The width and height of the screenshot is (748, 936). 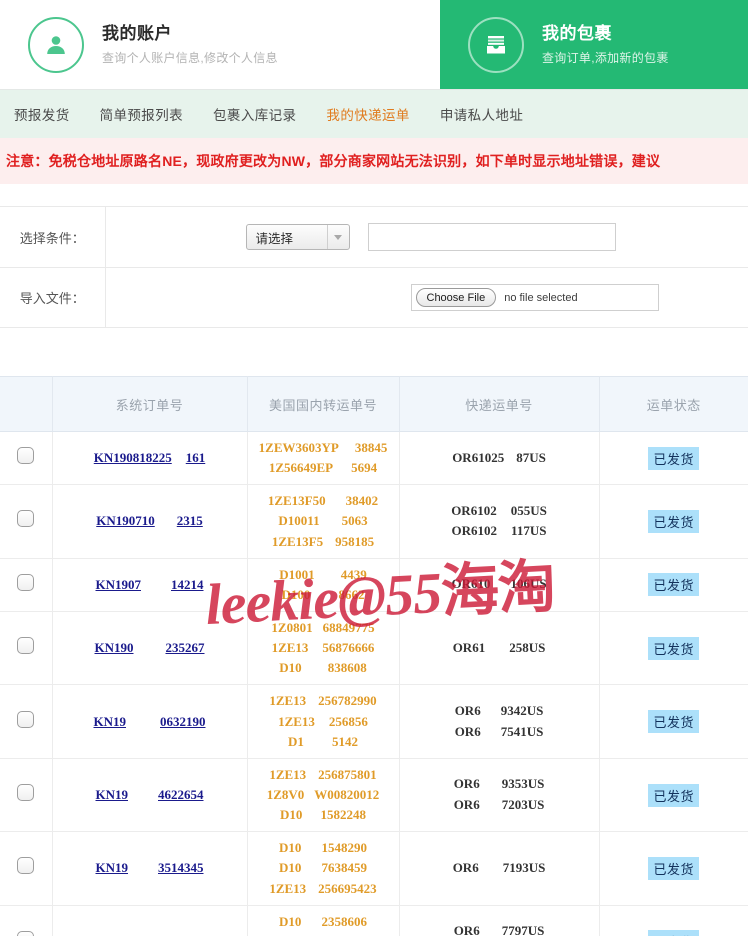 What do you see at coordinates (323, 815) in the screenshot?
I see `domestic-tracking-number: D10 1582248` at bounding box center [323, 815].